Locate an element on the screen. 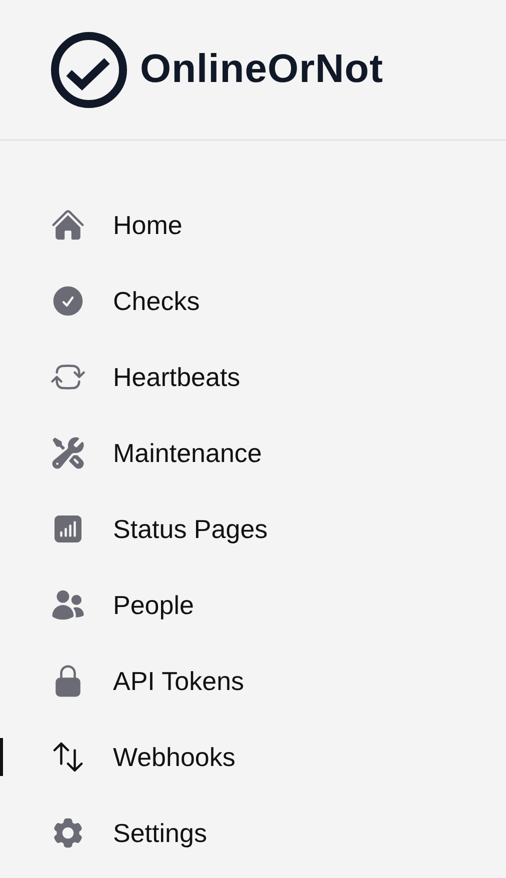 This screenshot has height=878, width=506. logo-check-circle-icon is located at coordinates (89, 69).